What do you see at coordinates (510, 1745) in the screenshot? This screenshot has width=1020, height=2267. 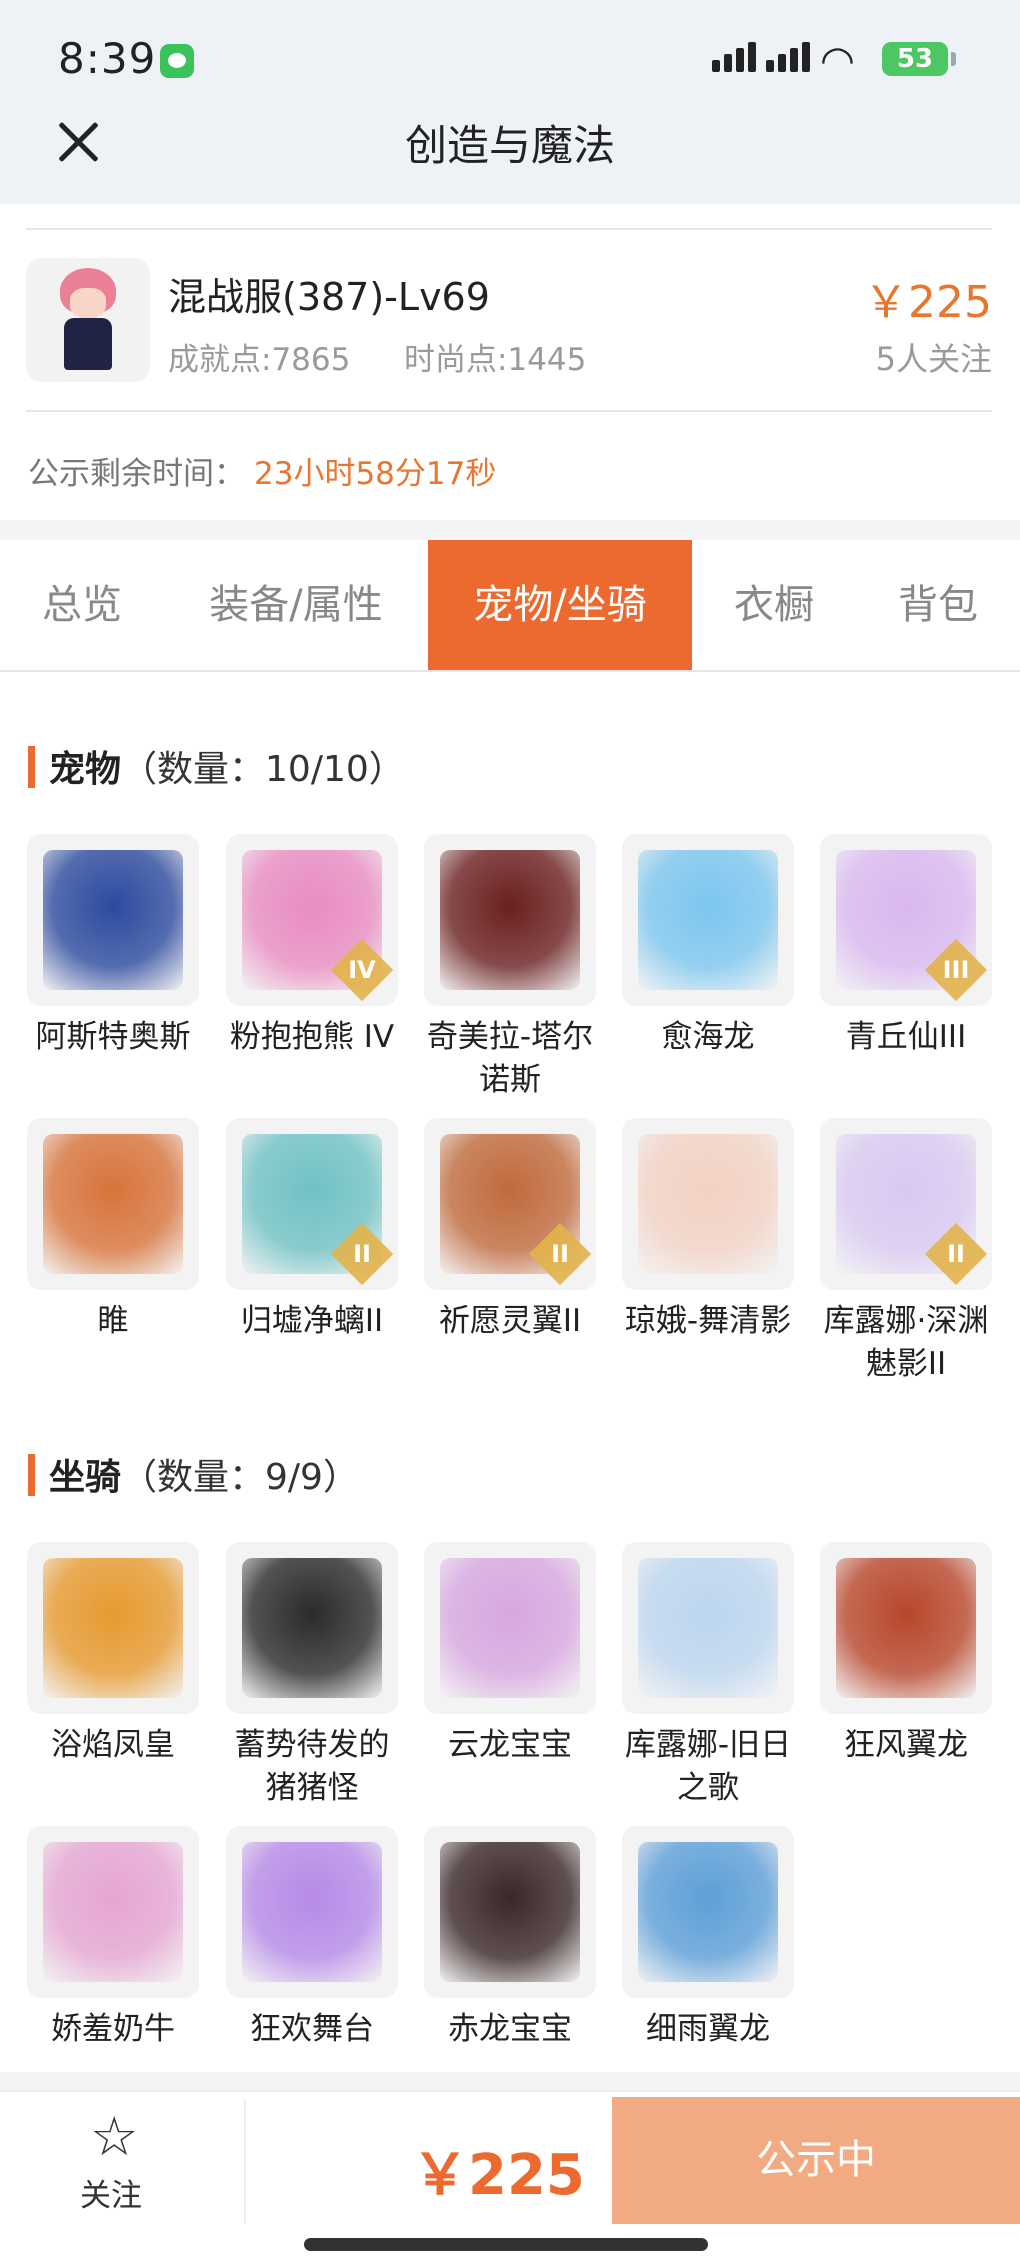 I see `item-name: 云龙宝宝` at bounding box center [510, 1745].